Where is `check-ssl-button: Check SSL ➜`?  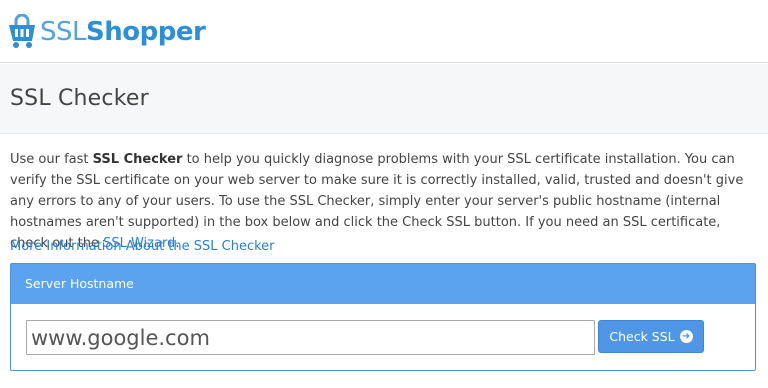 check-ssl-button: Check SSL ➜ is located at coordinates (651, 336).